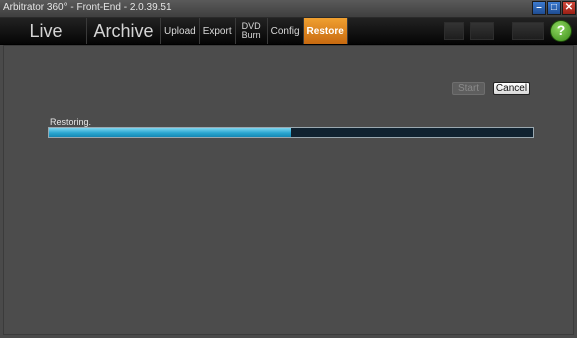  I want to click on layout-icon, so click(454, 31).